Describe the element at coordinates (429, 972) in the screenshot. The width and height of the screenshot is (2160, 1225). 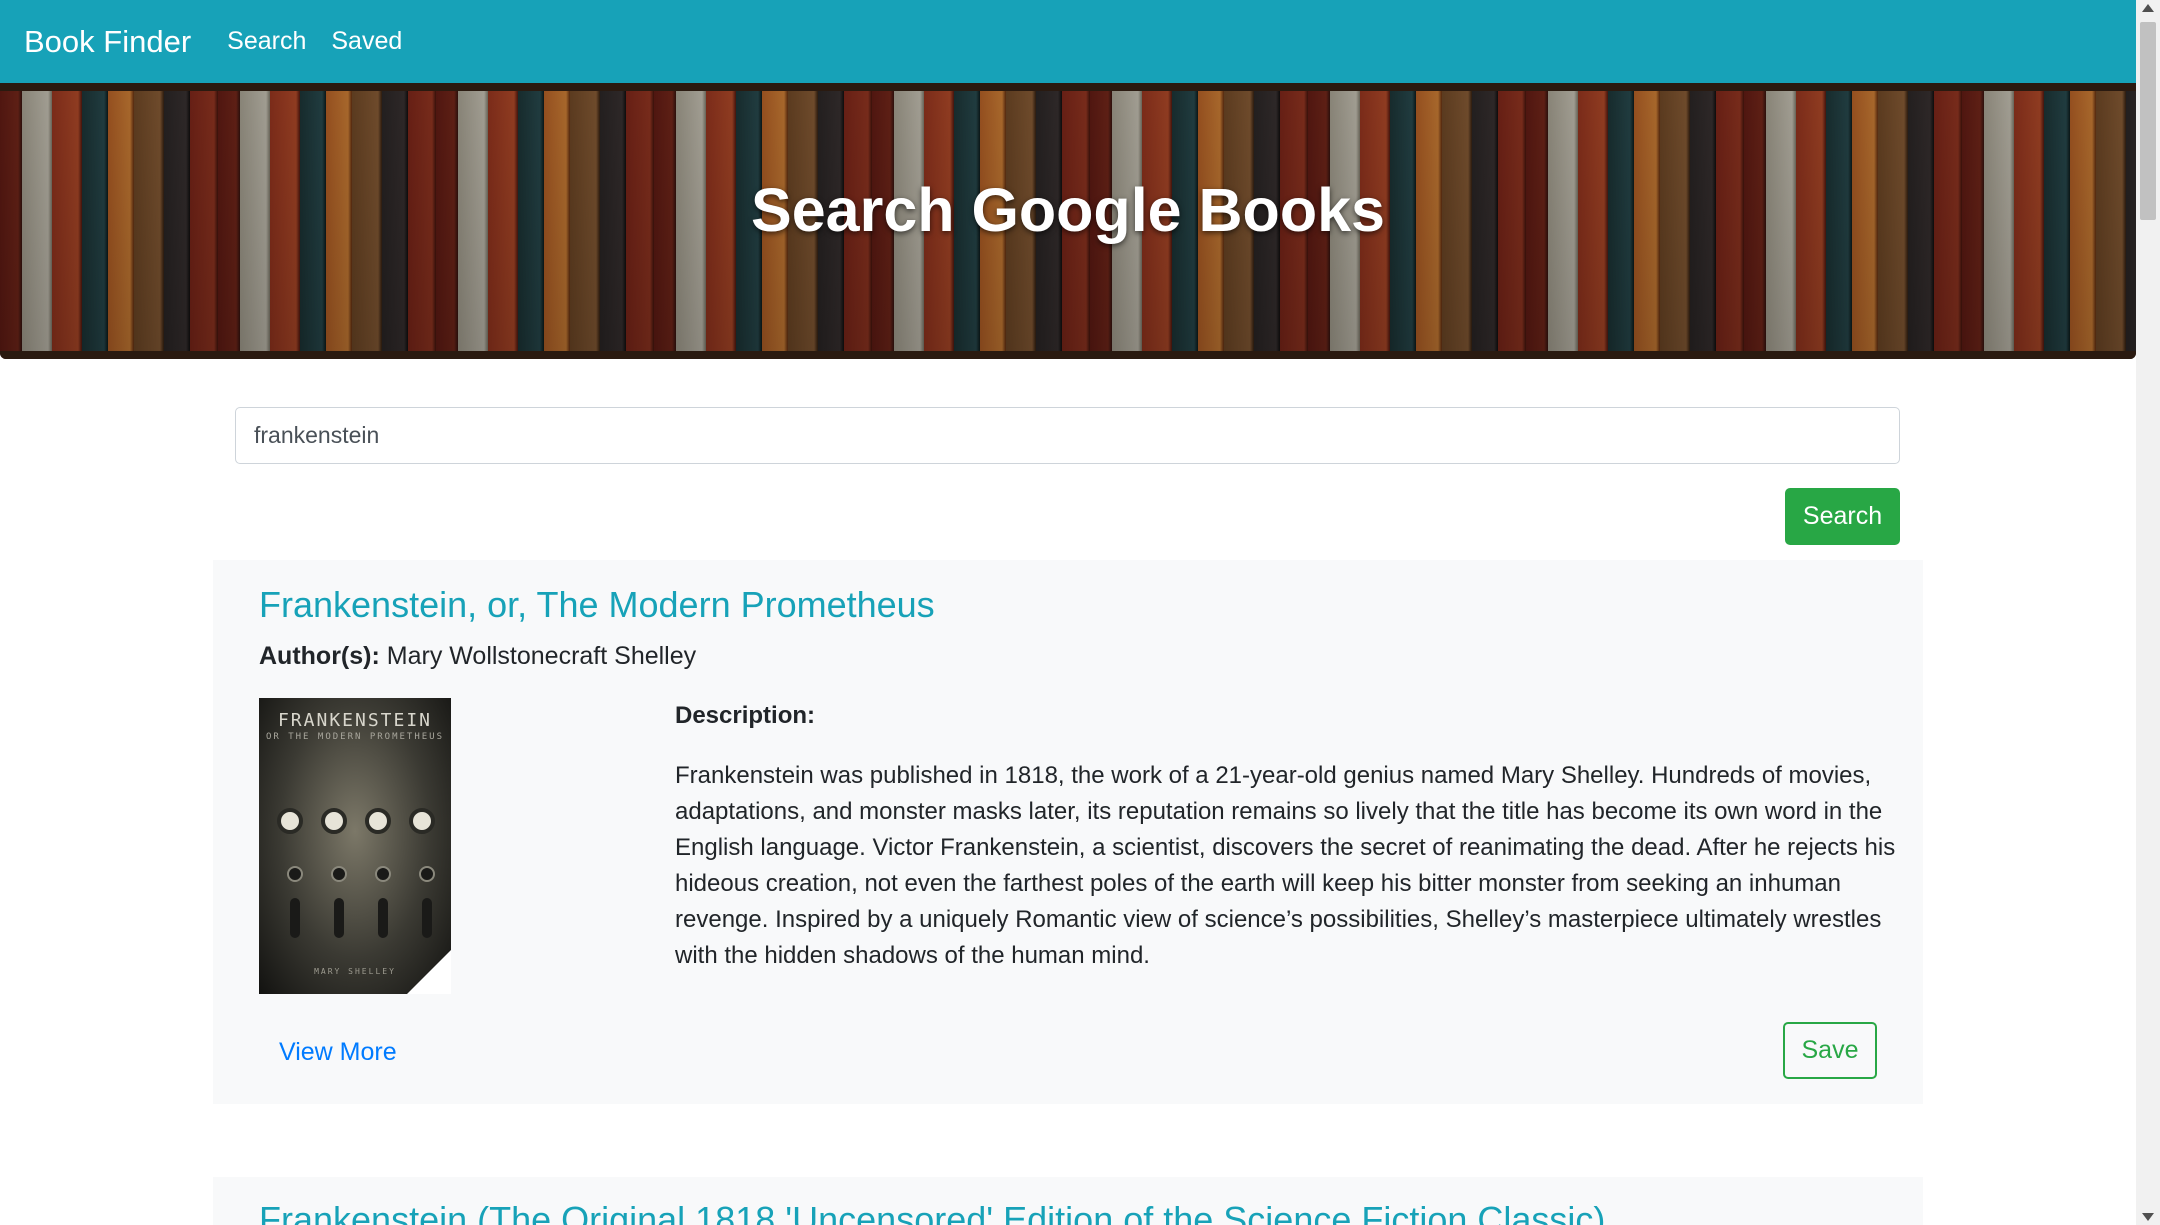
I see `page-curl-icon` at that location.